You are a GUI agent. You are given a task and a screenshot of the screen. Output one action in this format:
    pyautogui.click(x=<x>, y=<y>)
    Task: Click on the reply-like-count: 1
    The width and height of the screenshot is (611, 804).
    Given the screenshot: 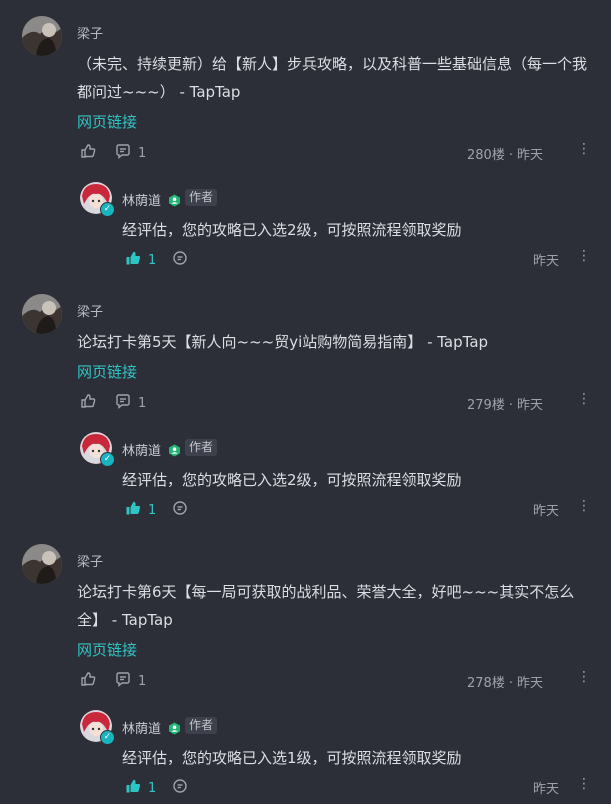 What is the action you would take?
    pyautogui.click(x=152, y=788)
    